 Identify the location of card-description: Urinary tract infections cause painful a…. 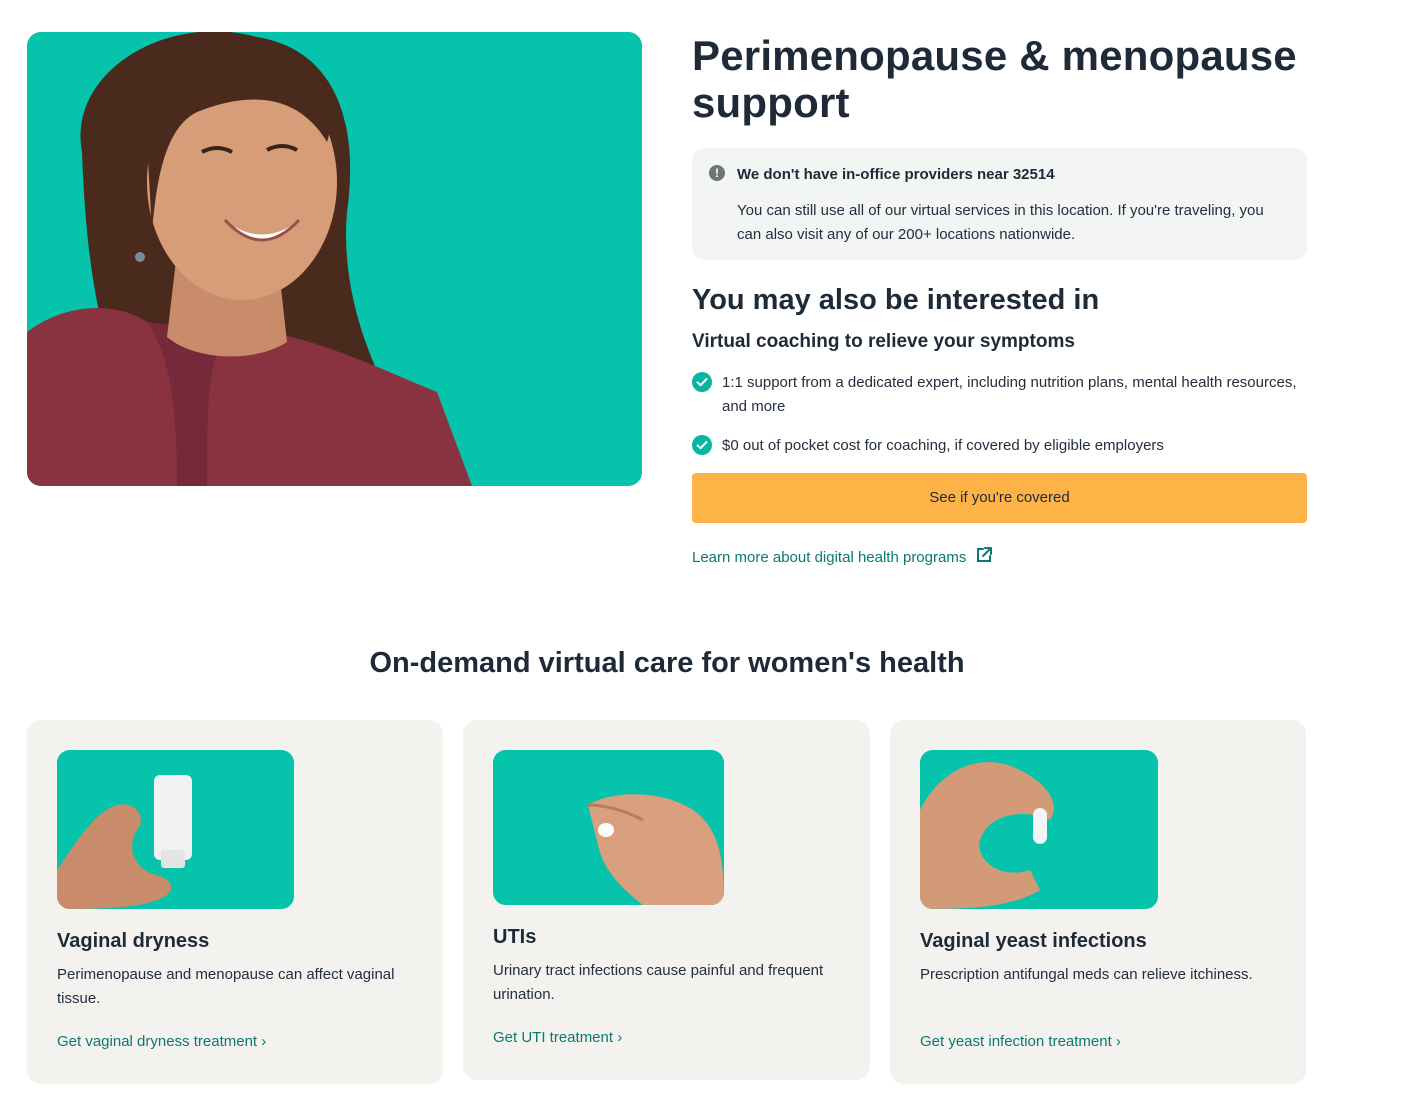
(658, 982).